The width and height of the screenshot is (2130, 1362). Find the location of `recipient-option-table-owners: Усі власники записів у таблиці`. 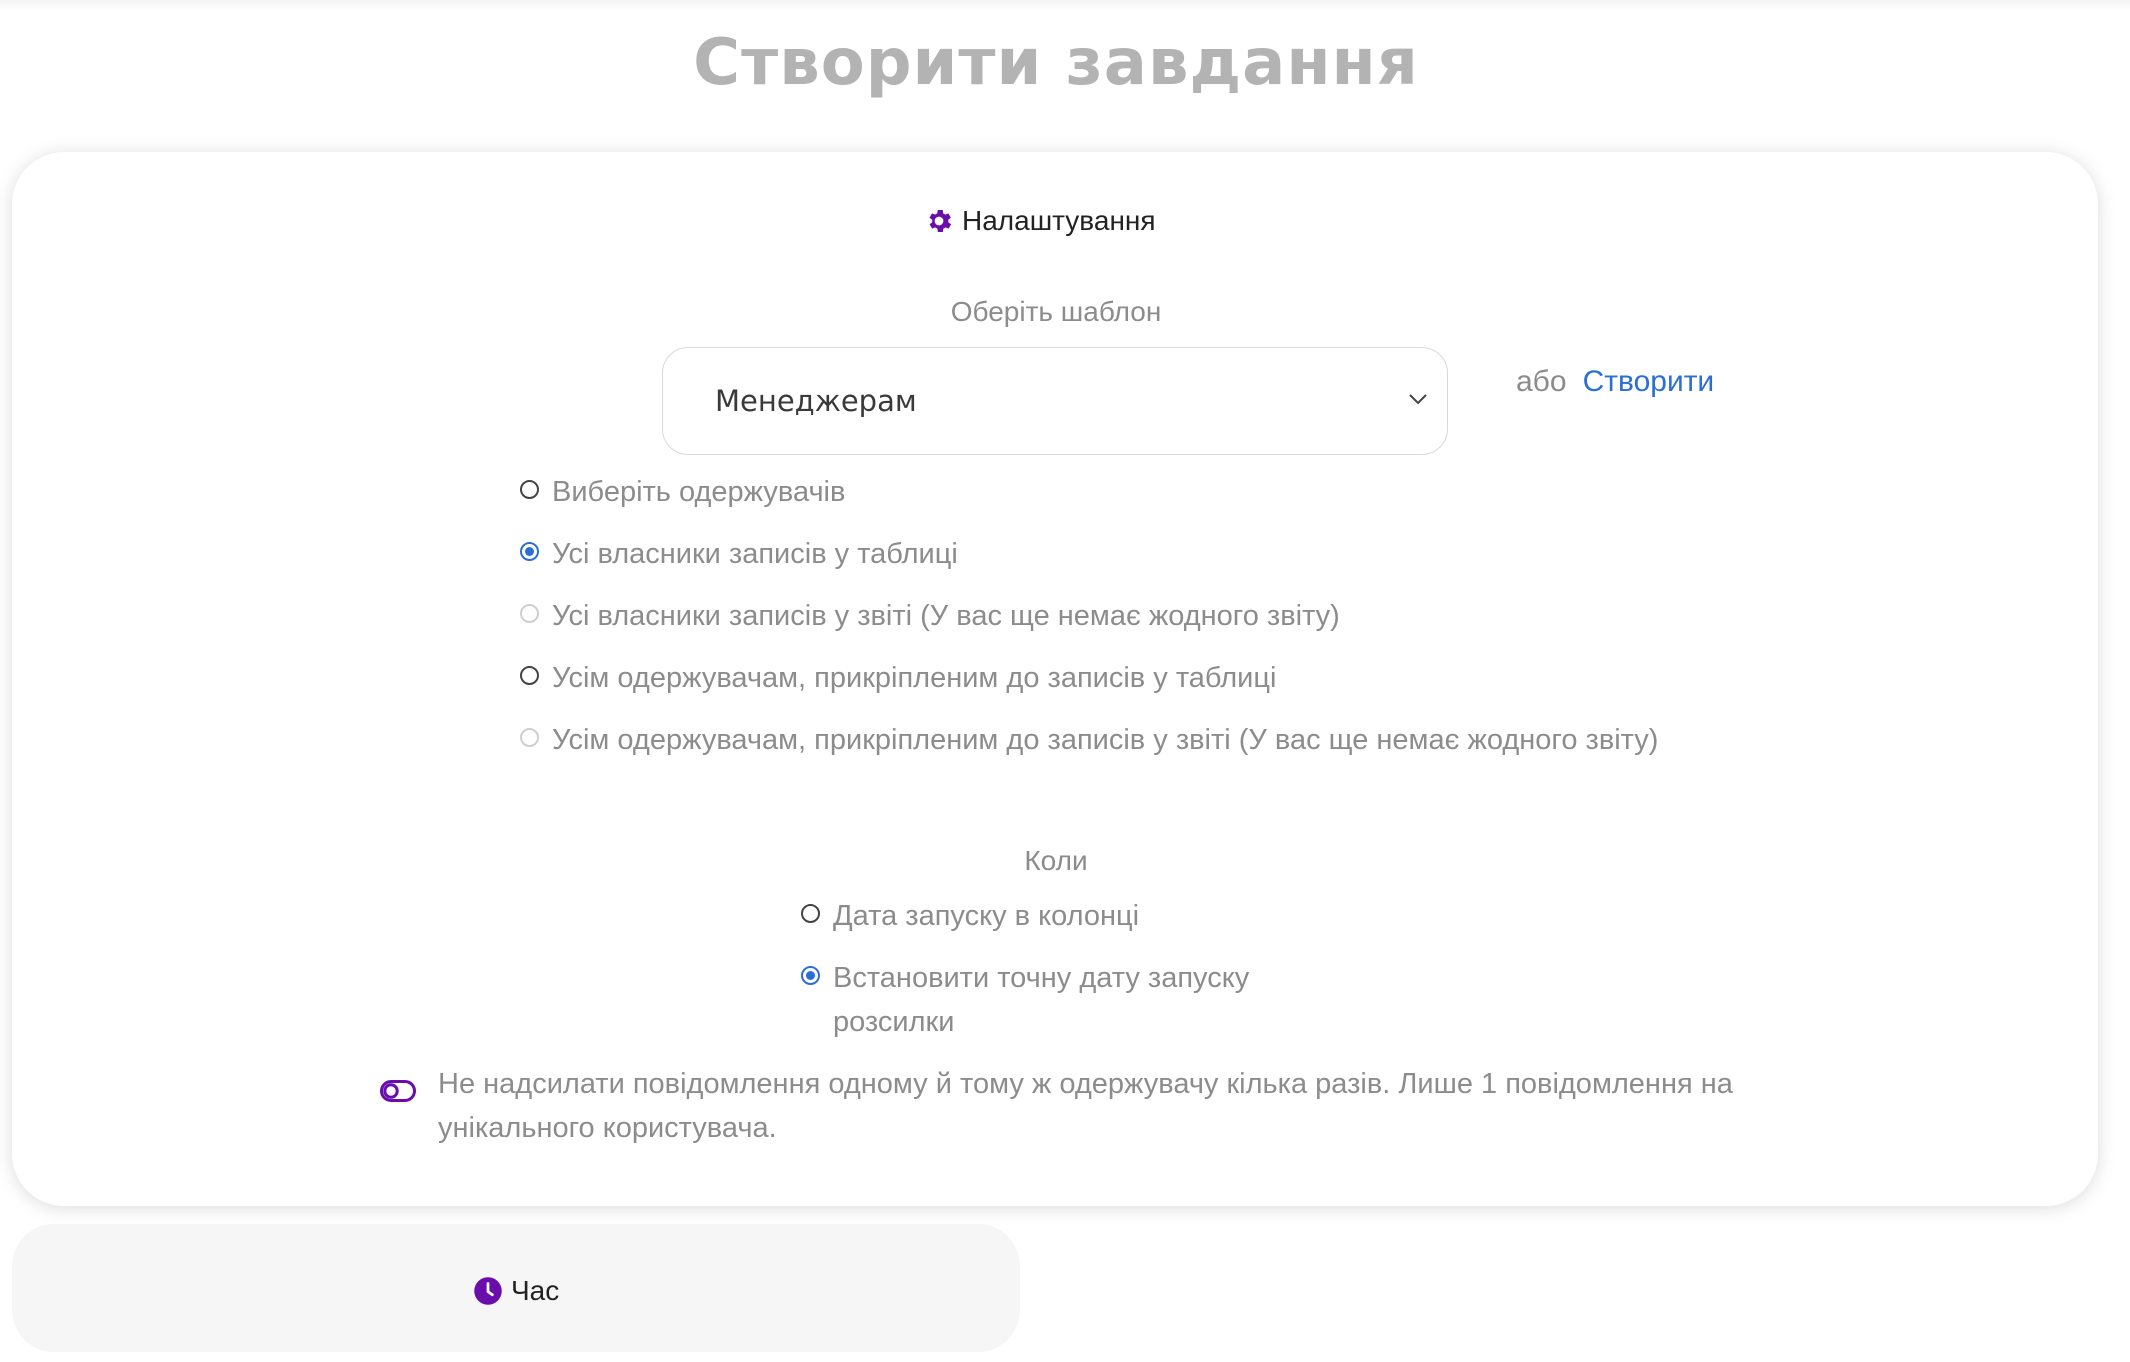

recipient-option-table-owners: Усі власники записів у таблиці is located at coordinates (739, 554).